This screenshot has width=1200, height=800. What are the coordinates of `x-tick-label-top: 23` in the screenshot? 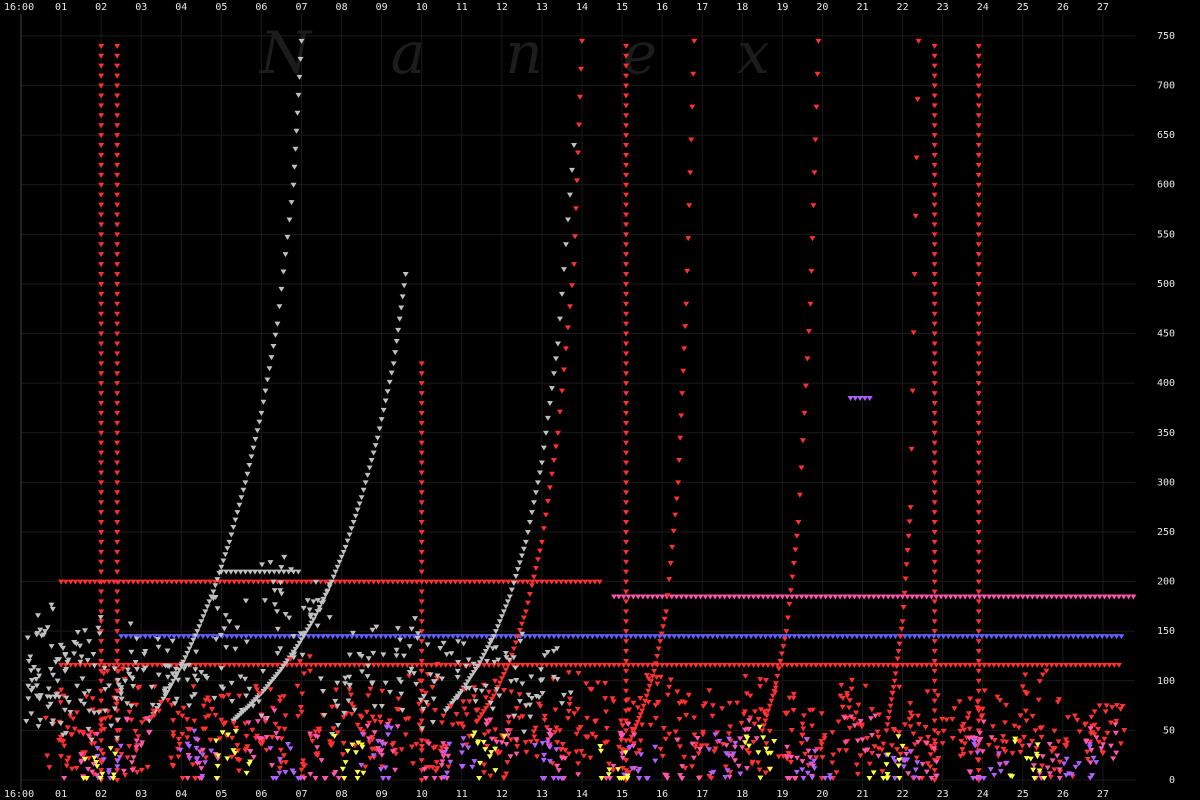 It's located at (943, 7).